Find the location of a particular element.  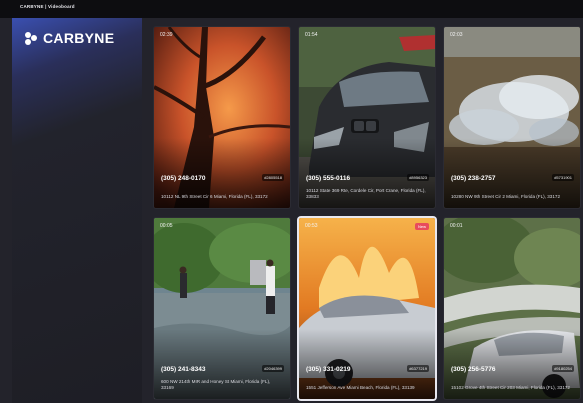

window-title: CARBYNE | Videoboard is located at coordinates (47, 6).